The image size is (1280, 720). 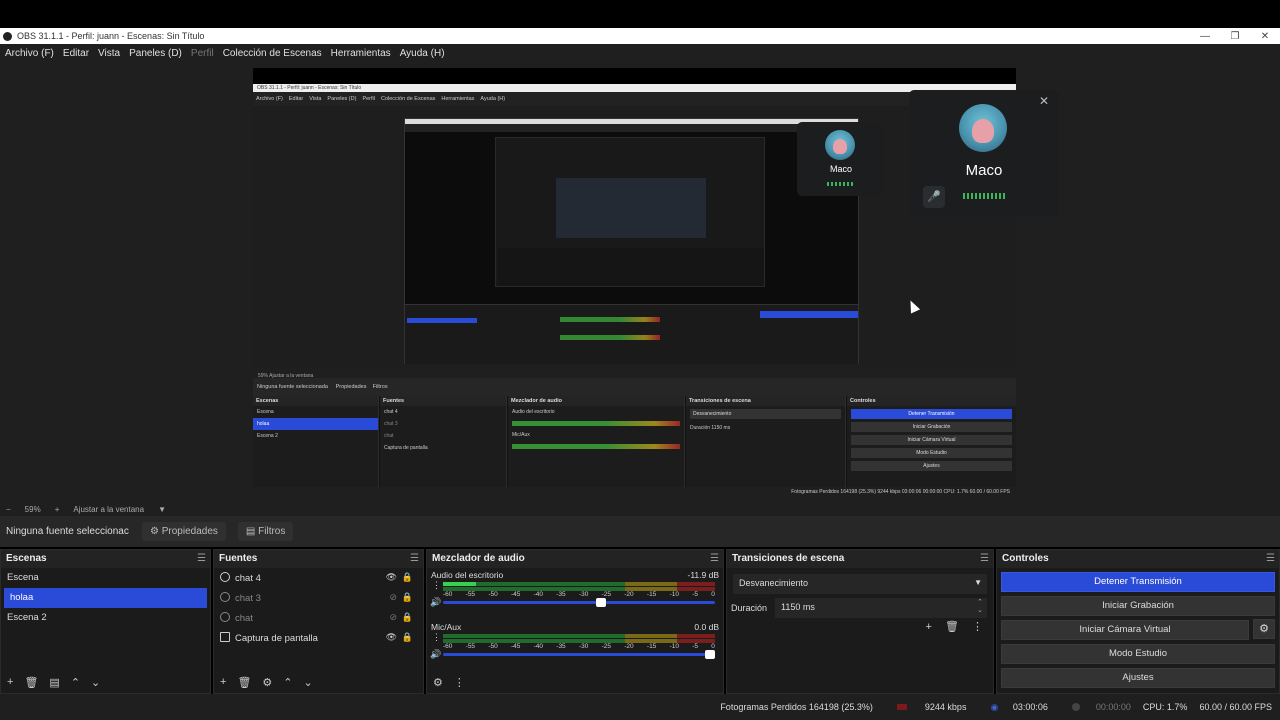 I want to click on stop-streaming-button: Detener Transmisión, so click(x=1138, y=582).